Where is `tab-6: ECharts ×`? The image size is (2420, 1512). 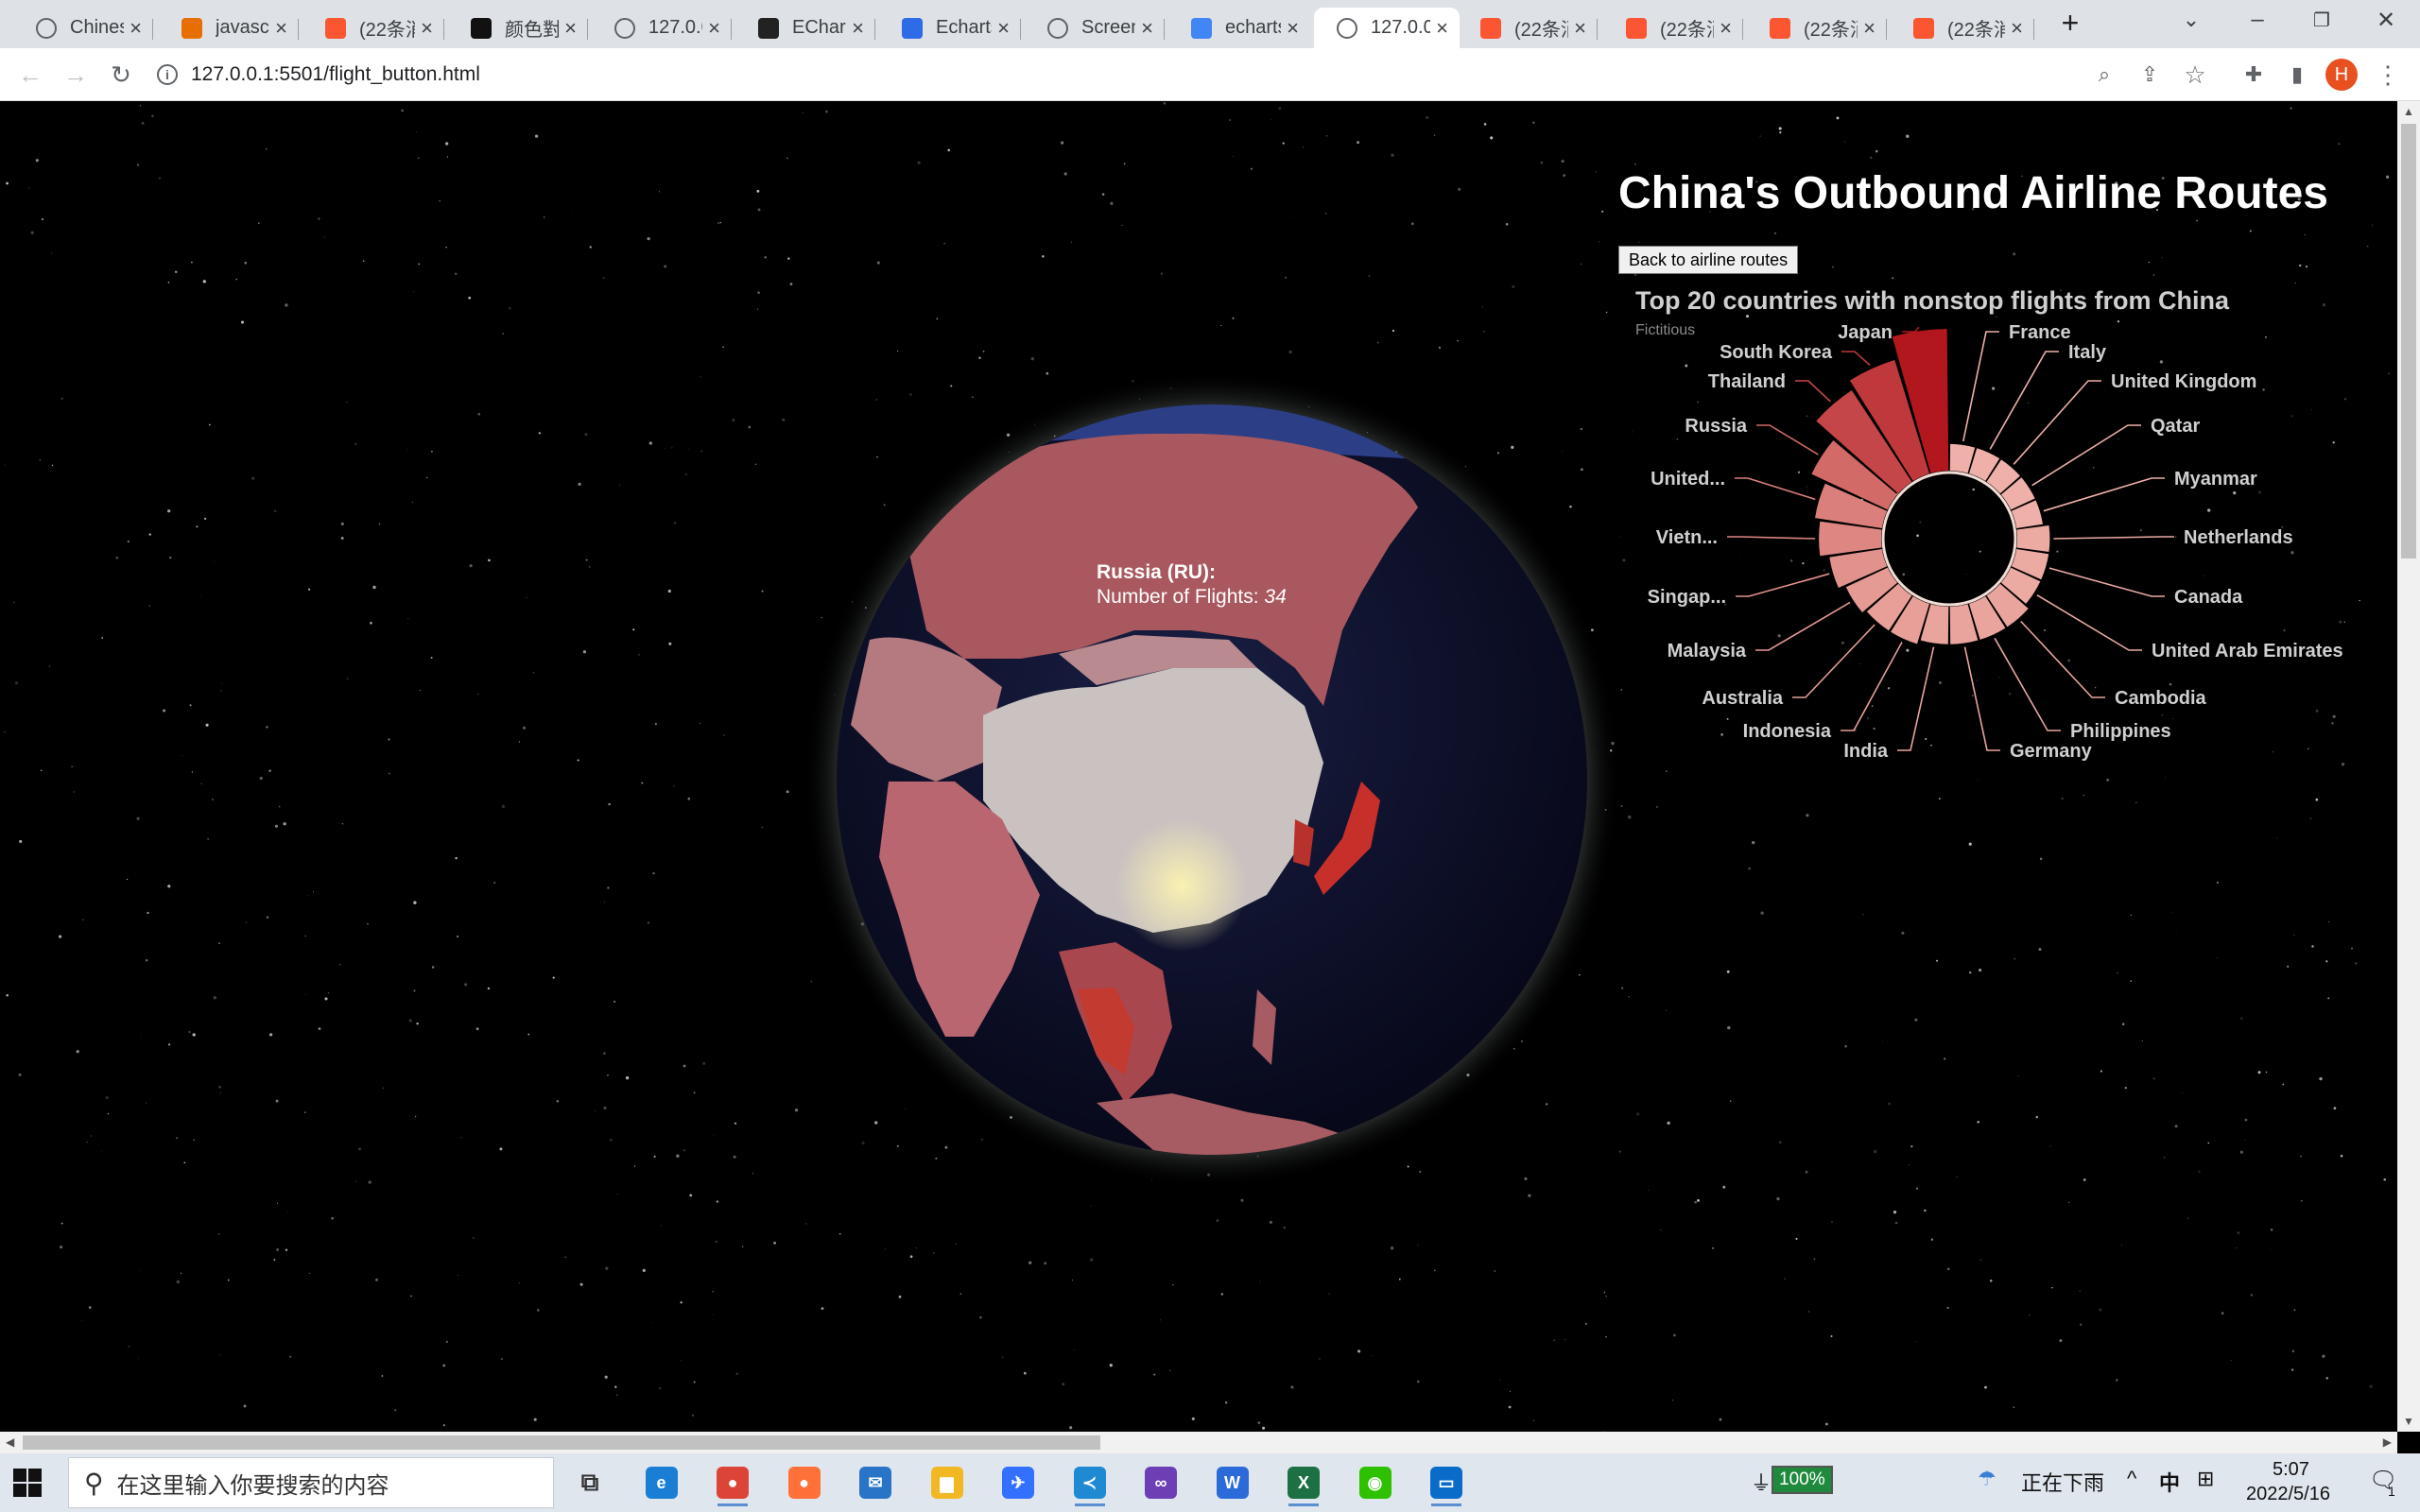
tab-6: ECharts × is located at coordinates (805, 28).